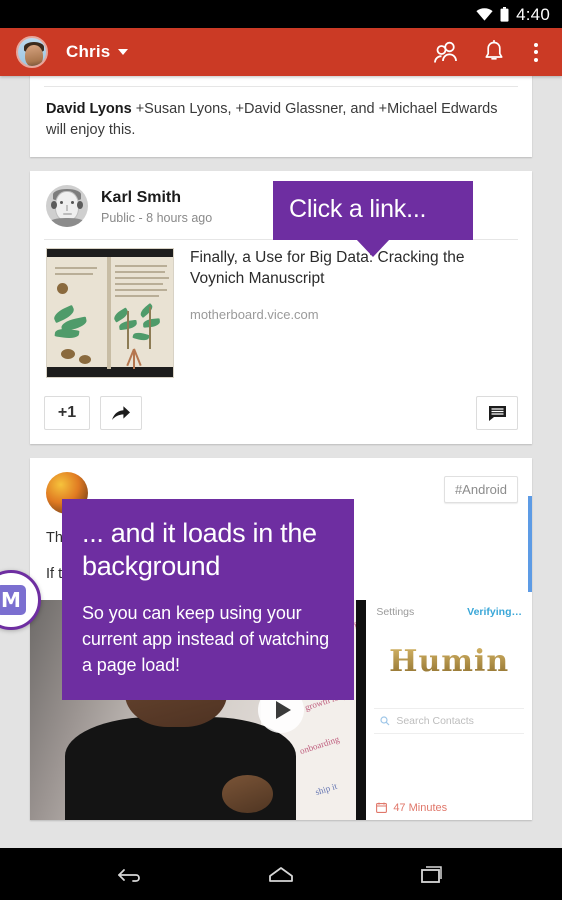  What do you see at coordinates (254, 315) in the screenshot?
I see `link-domain: motherboard.vice.com` at bounding box center [254, 315].